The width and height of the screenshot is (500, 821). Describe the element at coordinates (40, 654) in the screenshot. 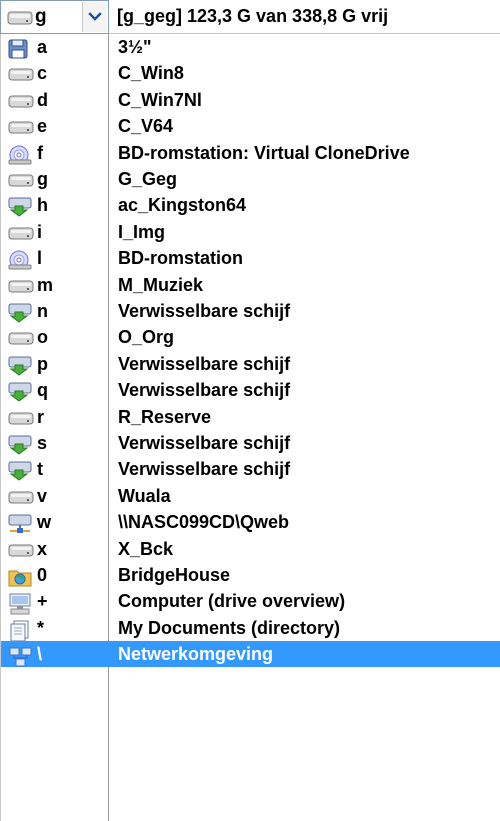

I see `drive-letter: \` at that location.